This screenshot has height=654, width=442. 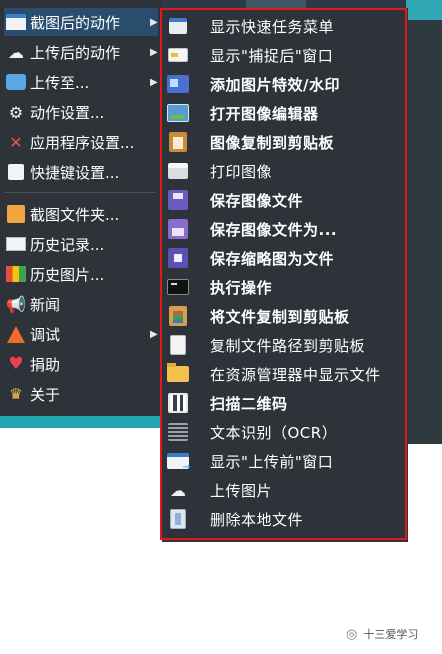 I want to click on submenu-item-copy-file: 将文件复制到剪贴板, so click(x=285, y=316).